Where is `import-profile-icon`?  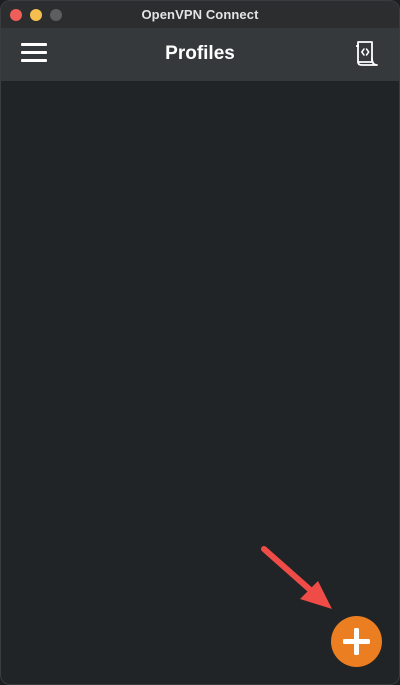 import-profile-icon is located at coordinates (367, 54).